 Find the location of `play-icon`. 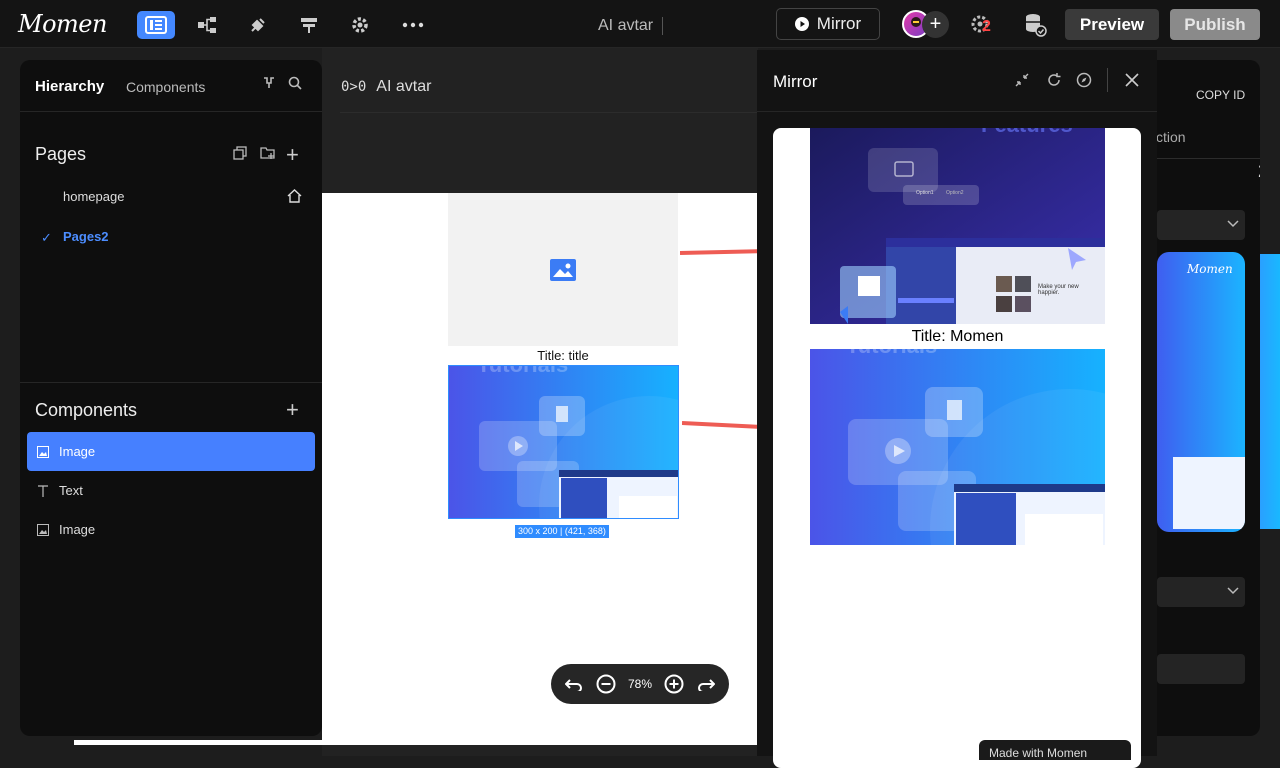

play-icon is located at coordinates (801, 24).